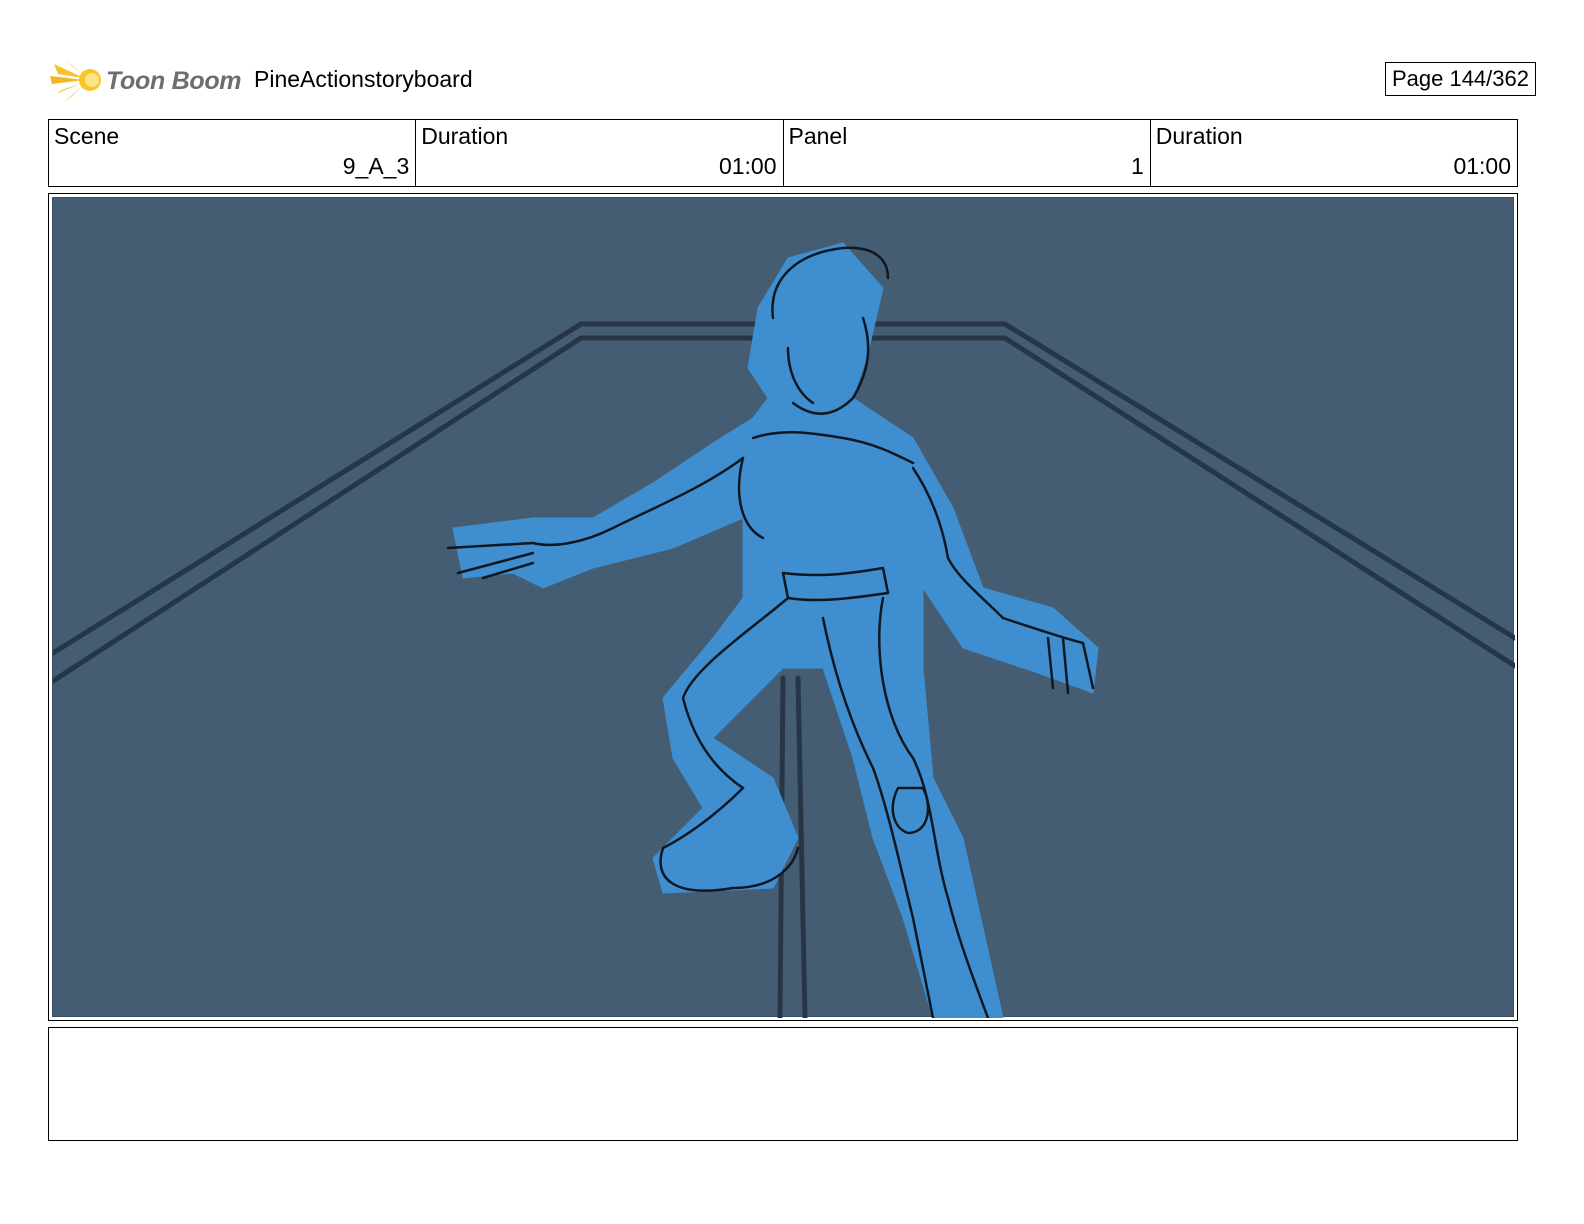 The height and width of the screenshot is (1224, 1584). Describe the element at coordinates (75, 81) in the screenshot. I see `starburst-icon` at that location.